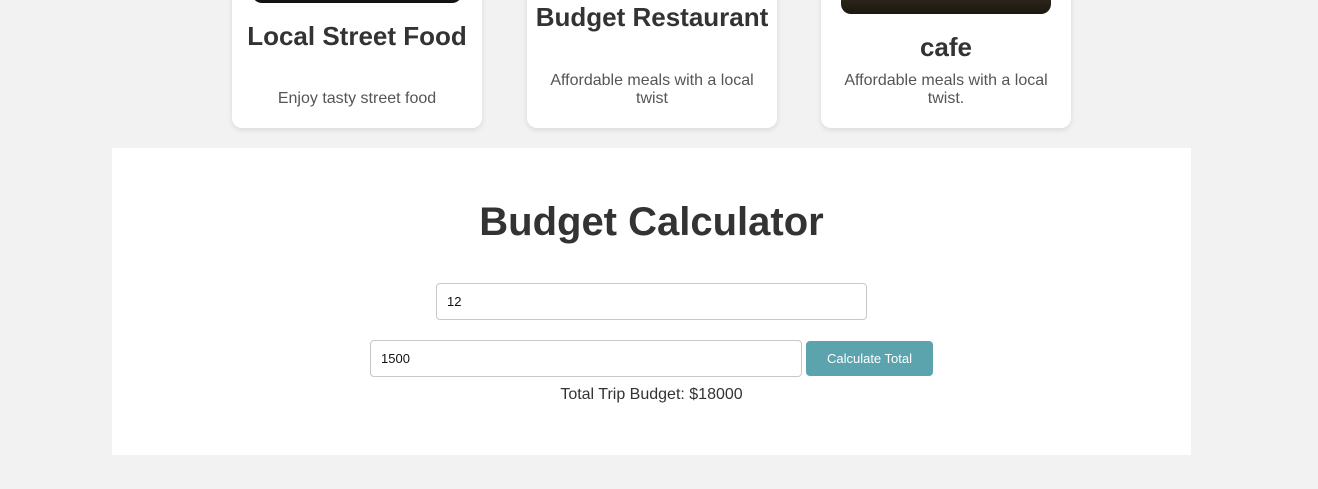 This screenshot has height=489, width=1318. I want to click on daily-cost-input, so click(586, 358).